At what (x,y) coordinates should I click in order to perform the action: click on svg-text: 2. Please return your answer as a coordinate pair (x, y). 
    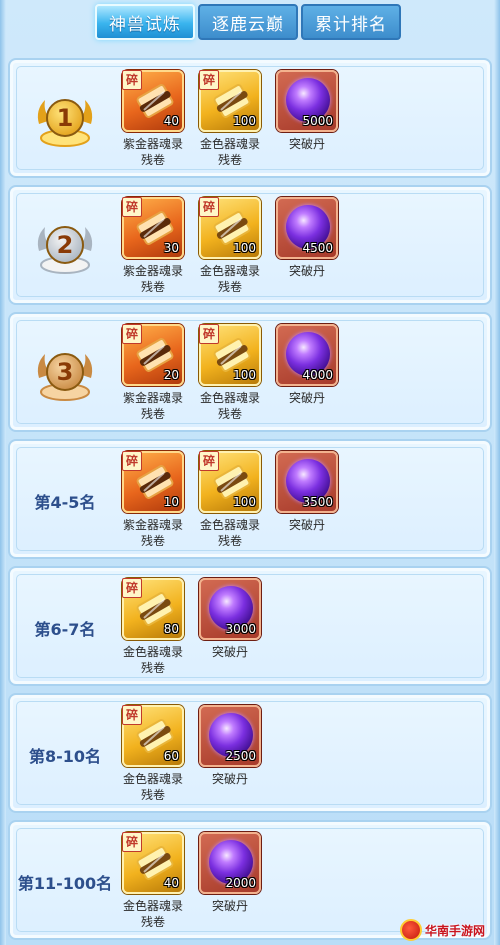
    Looking at the image, I should click on (65, 245).